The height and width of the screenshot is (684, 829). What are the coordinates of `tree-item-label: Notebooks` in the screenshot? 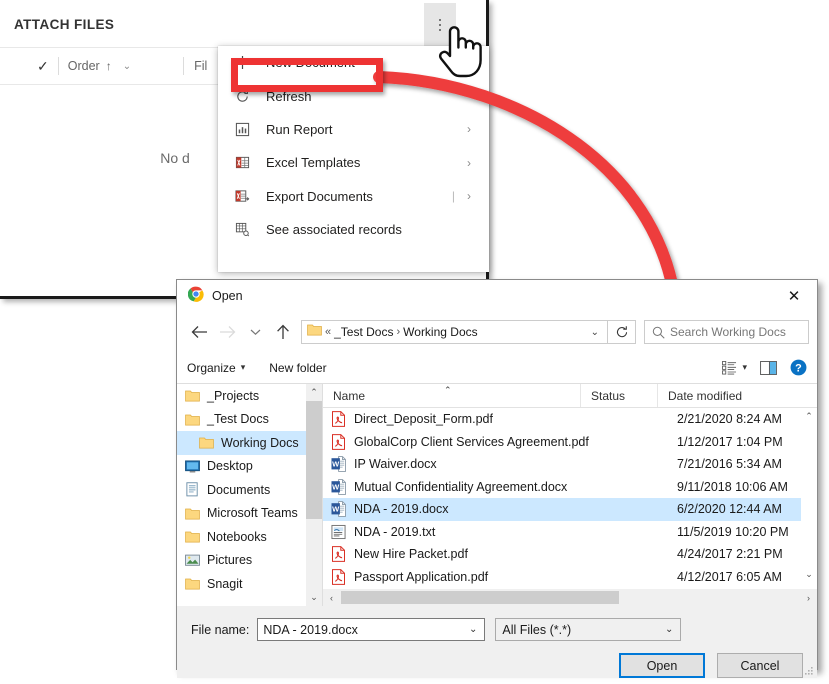 It's located at (237, 536).